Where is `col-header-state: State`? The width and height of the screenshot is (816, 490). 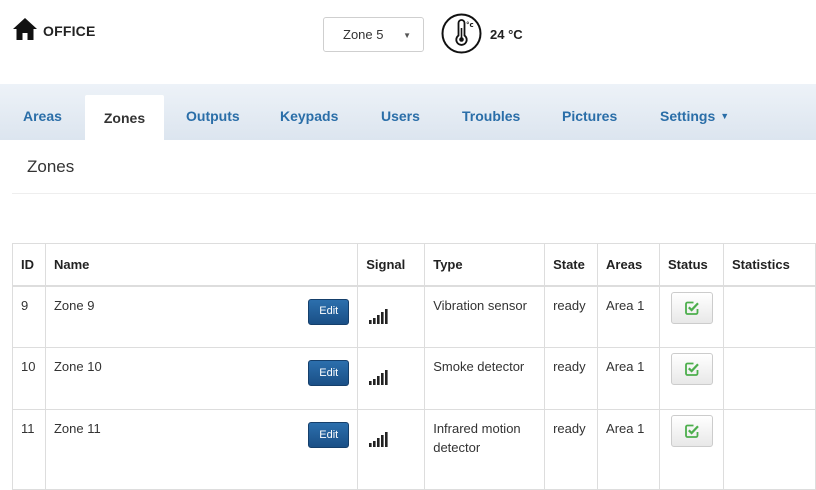
col-header-state: State is located at coordinates (571, 265).